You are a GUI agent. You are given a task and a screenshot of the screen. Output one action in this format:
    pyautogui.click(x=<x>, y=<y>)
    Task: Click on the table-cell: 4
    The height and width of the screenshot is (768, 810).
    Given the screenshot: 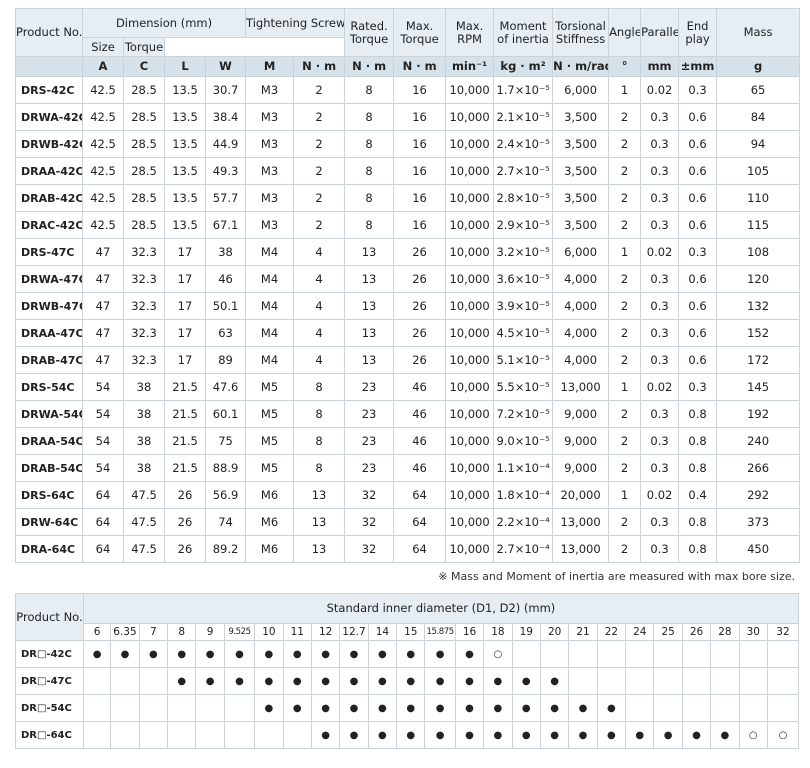 What is the action you would take?
    pyautogui.click(x=319, y=306)
    